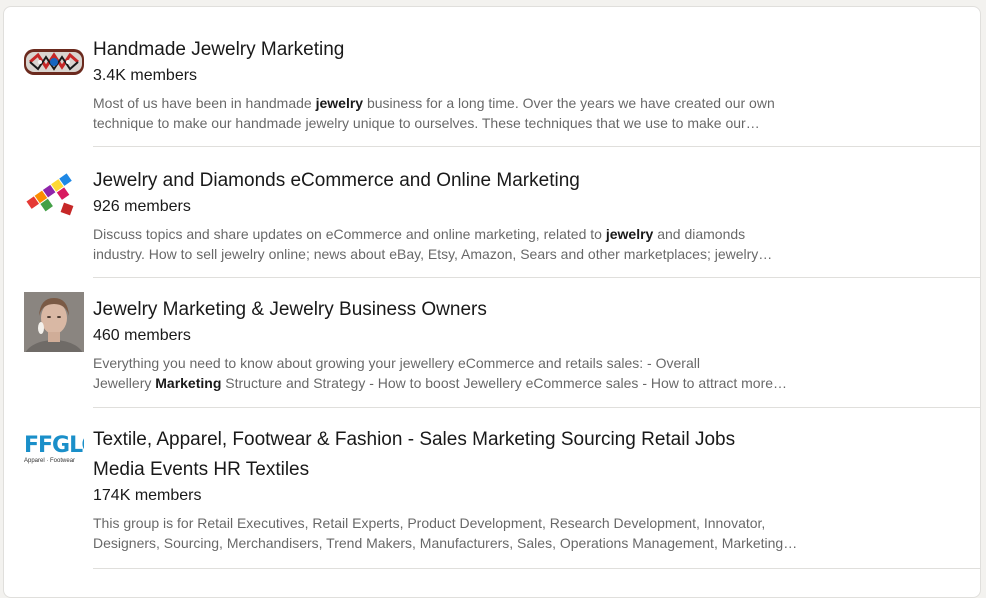 The height and width of the screenshot is (598, 986). I want to click on beaded-bracelet-image, so click(54, 61).